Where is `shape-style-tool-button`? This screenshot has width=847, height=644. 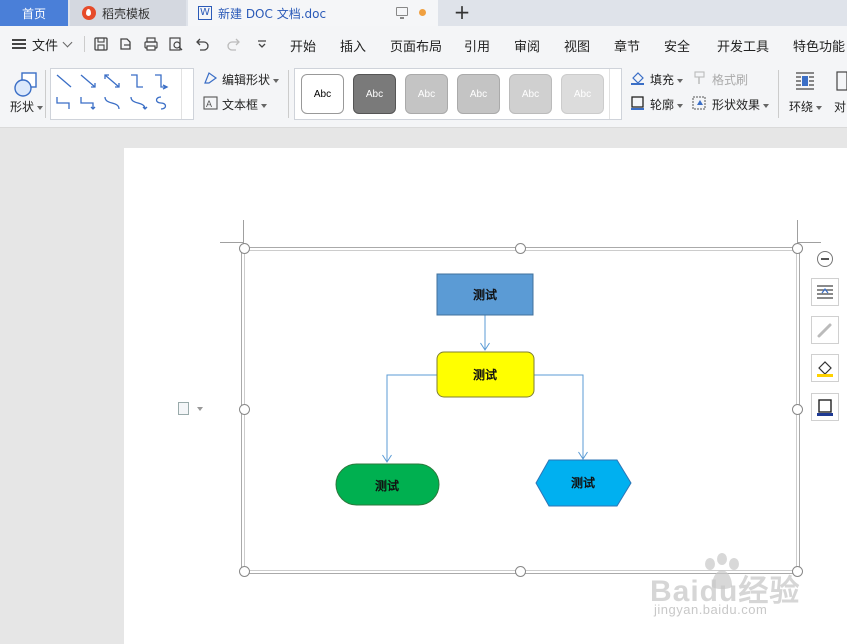
shape-style-tool-button is located at coordinates (825, 330).